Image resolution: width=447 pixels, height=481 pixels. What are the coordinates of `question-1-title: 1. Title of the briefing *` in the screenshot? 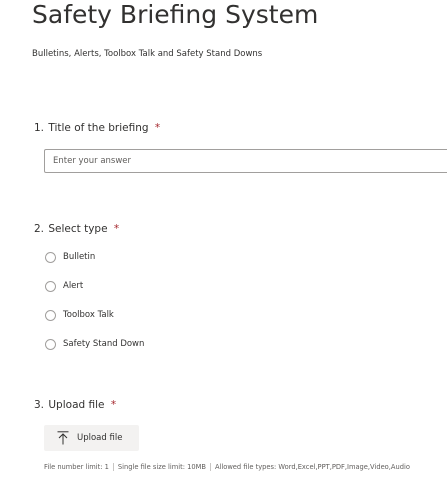 It's located at (97, 128).